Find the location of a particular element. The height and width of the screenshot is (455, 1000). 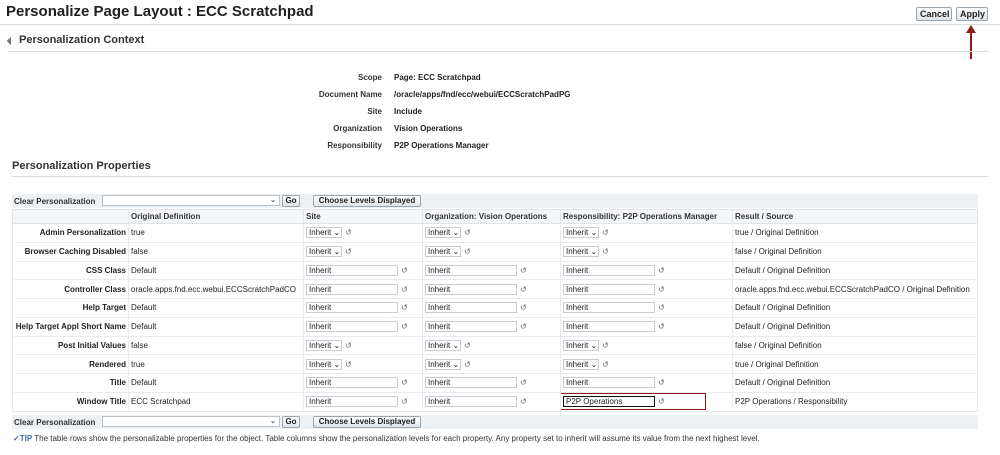

resp-level-cell: P2P Operations ↺ is located at coordinates (646, 401).